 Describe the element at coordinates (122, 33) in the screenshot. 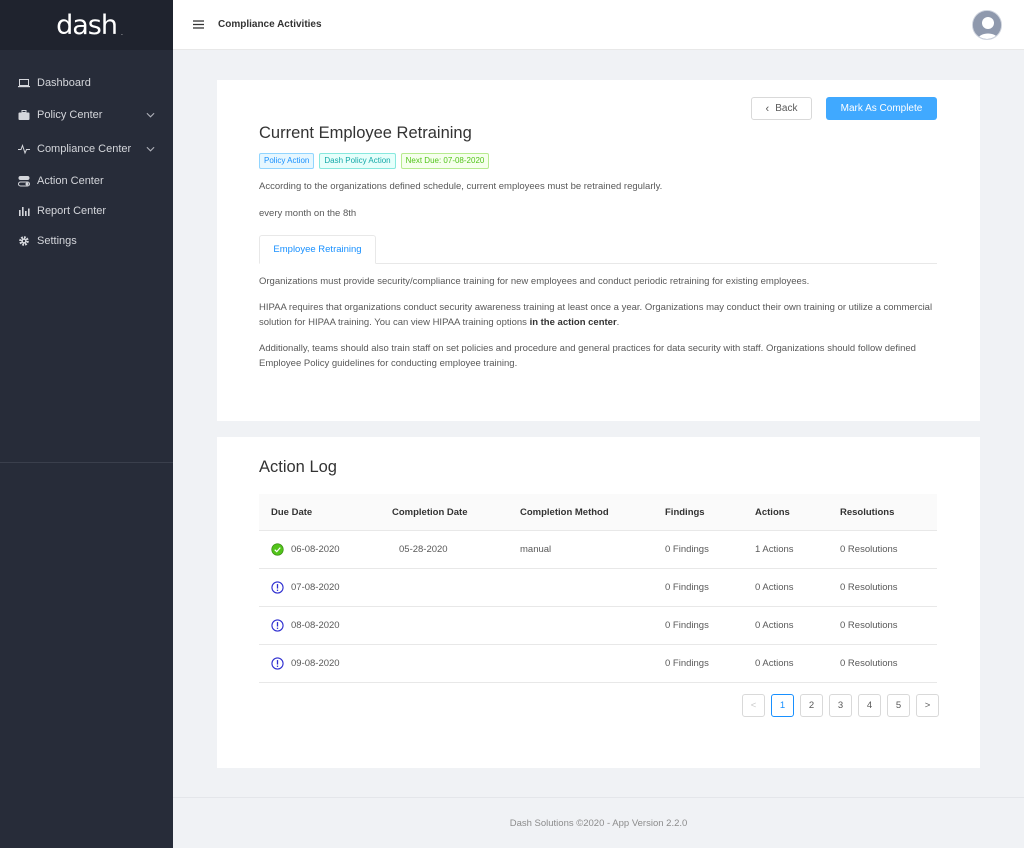

I see `logo-mark: .` at that location.